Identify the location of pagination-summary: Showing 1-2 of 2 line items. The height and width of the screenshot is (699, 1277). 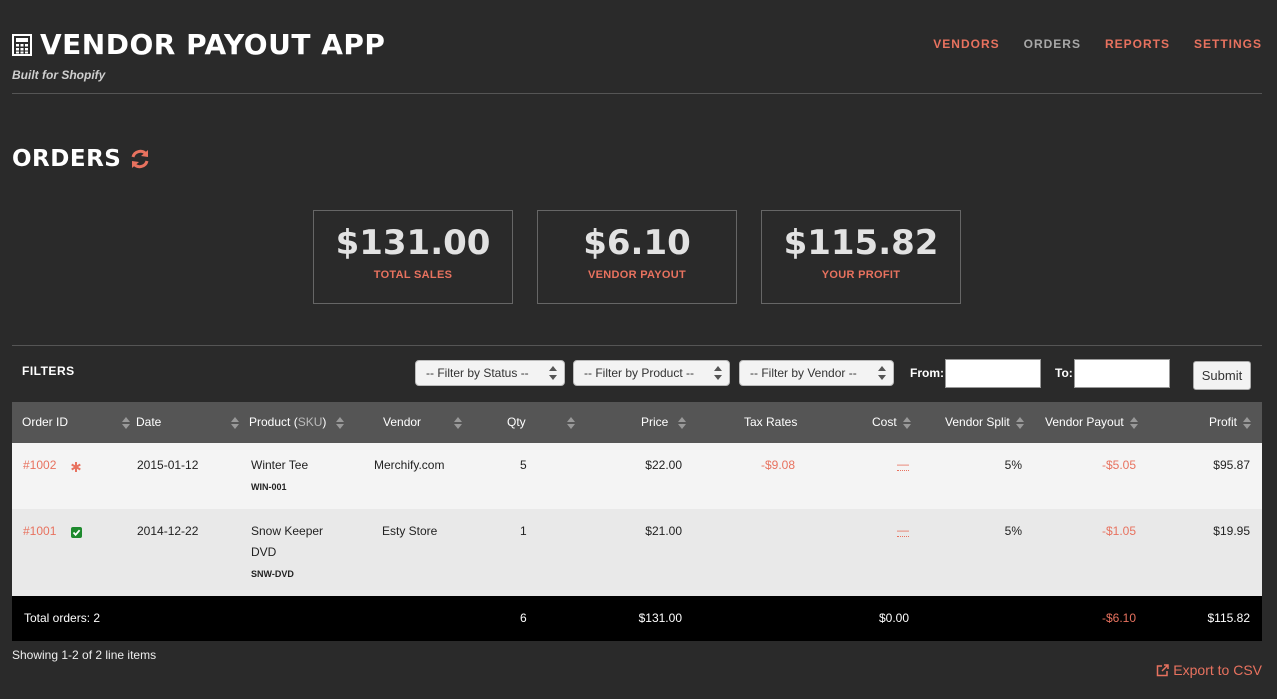
(84, 655).